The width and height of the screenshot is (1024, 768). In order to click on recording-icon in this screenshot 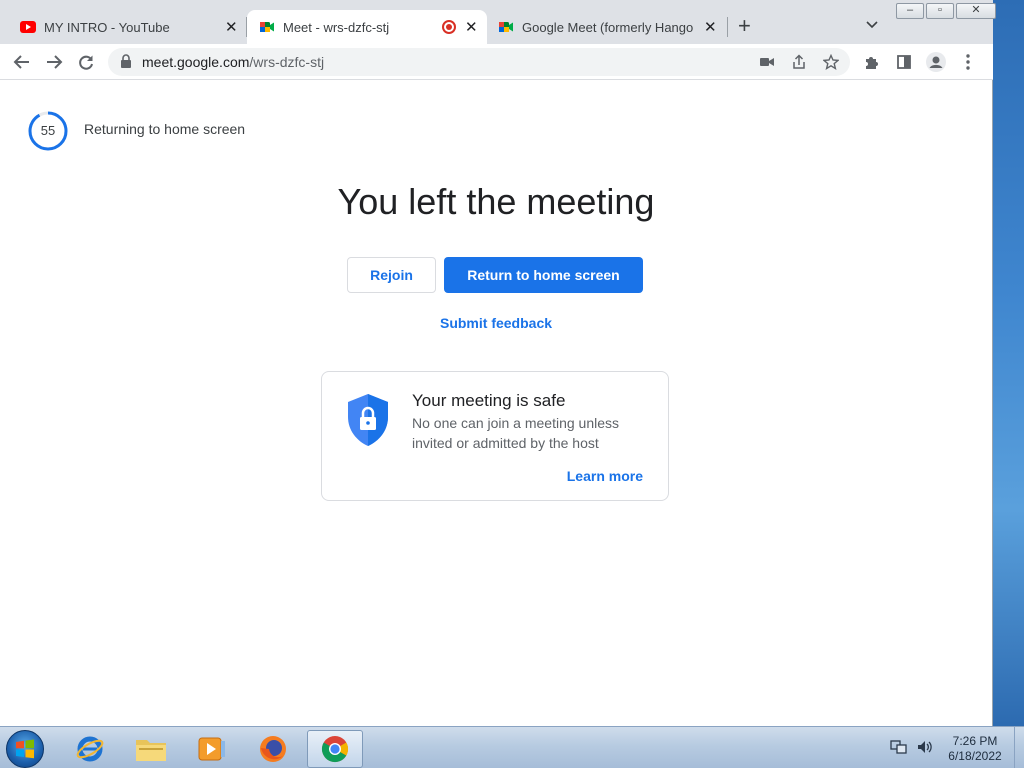, I will do `click(449, 27)`.